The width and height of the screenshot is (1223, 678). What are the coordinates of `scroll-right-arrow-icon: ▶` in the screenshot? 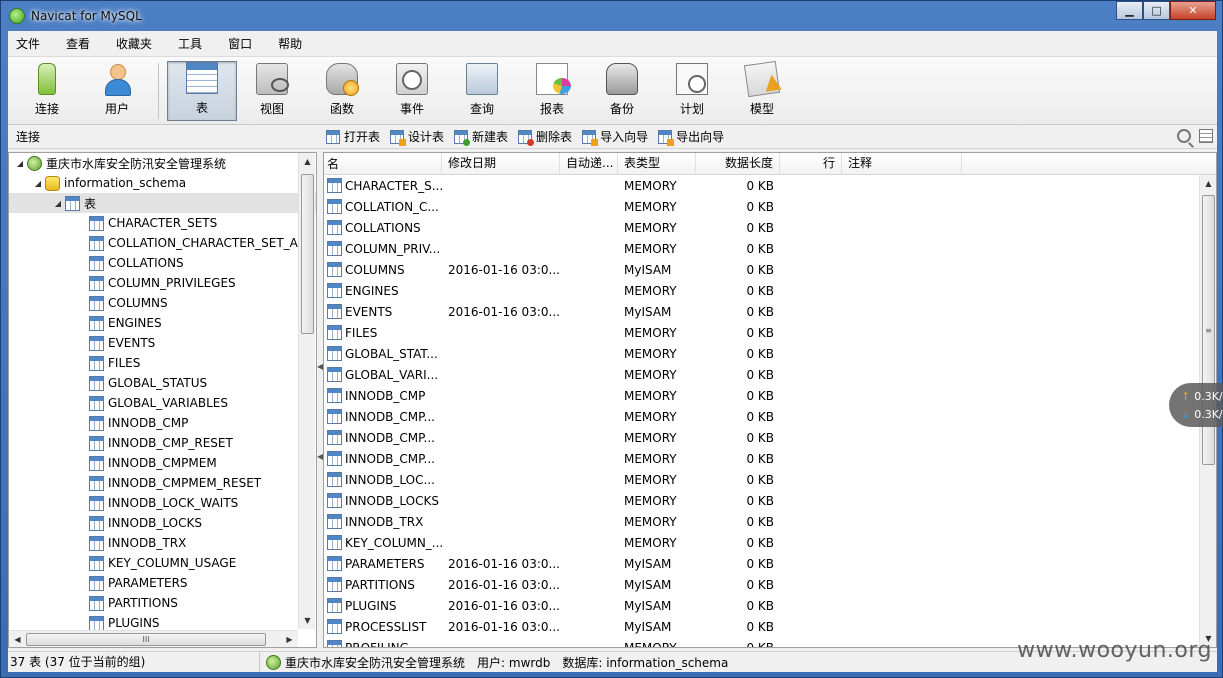 It's located at (289, 639).